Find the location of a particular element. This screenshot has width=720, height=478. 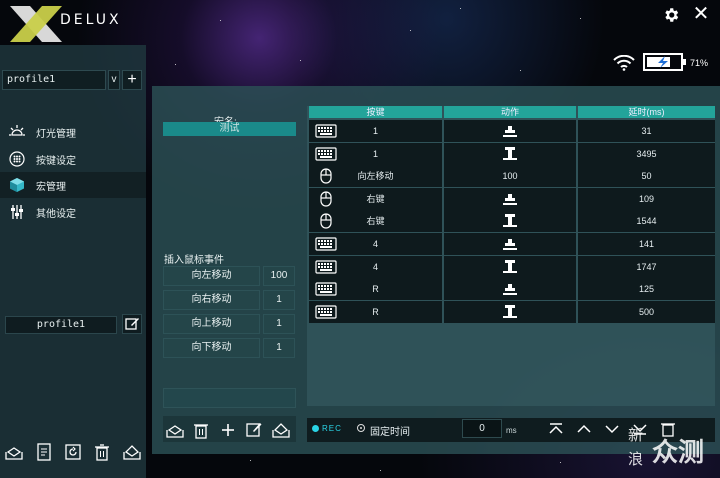

sidebar-item-lighting: 灯光管理 is located at coordinates (73, 132).